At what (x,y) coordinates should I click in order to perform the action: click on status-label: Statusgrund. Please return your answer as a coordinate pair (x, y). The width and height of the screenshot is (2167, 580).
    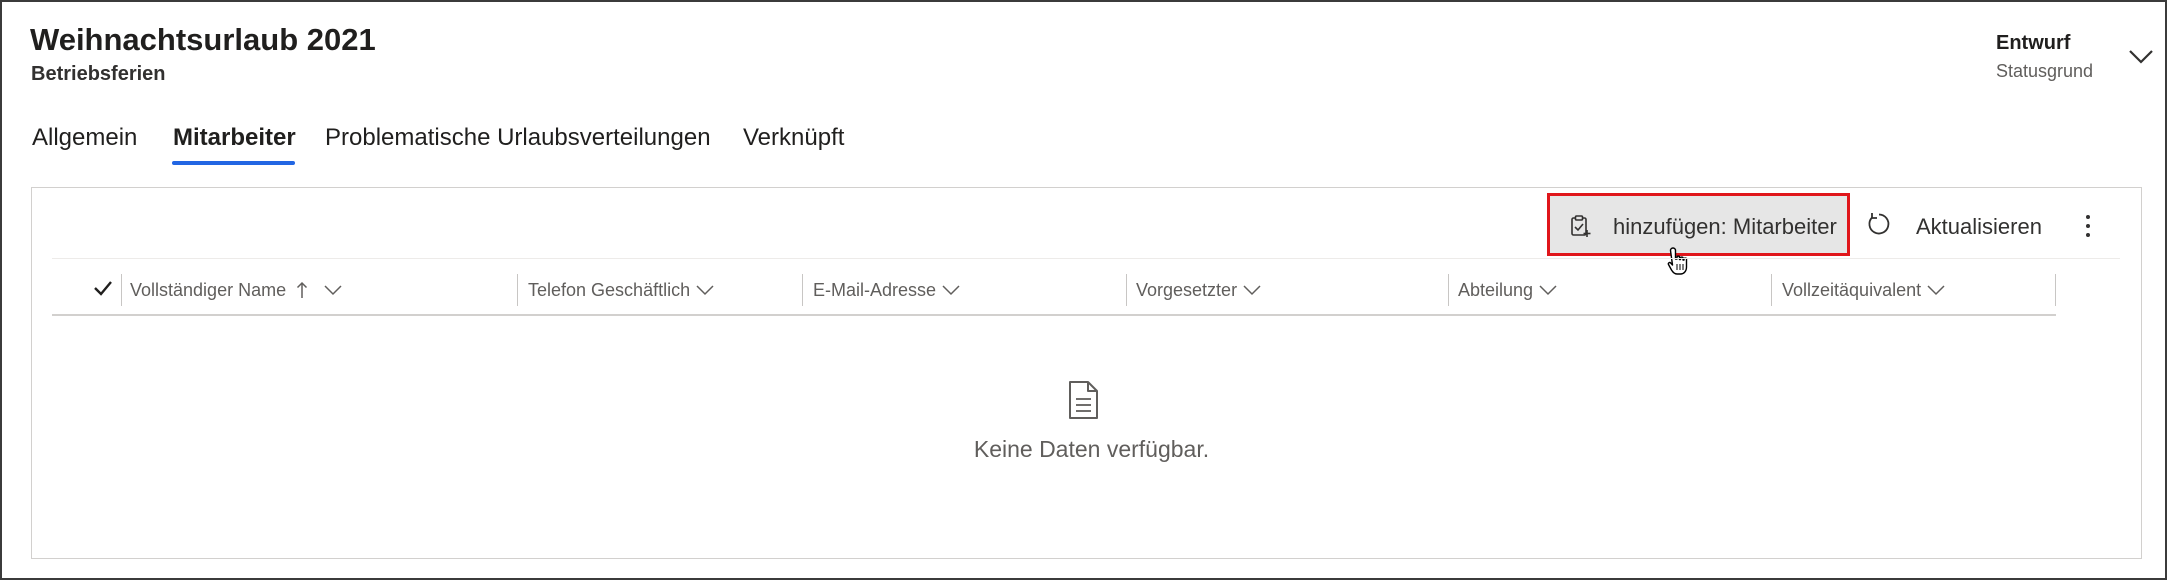
    Looking at the image, I should click on (2045, 71).